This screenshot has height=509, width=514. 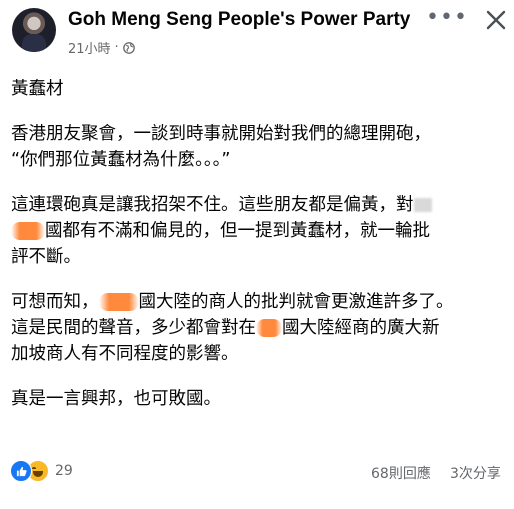 I want to click on post-text-line: 國大陸經商的廣大新, so click(x=361, y=328).